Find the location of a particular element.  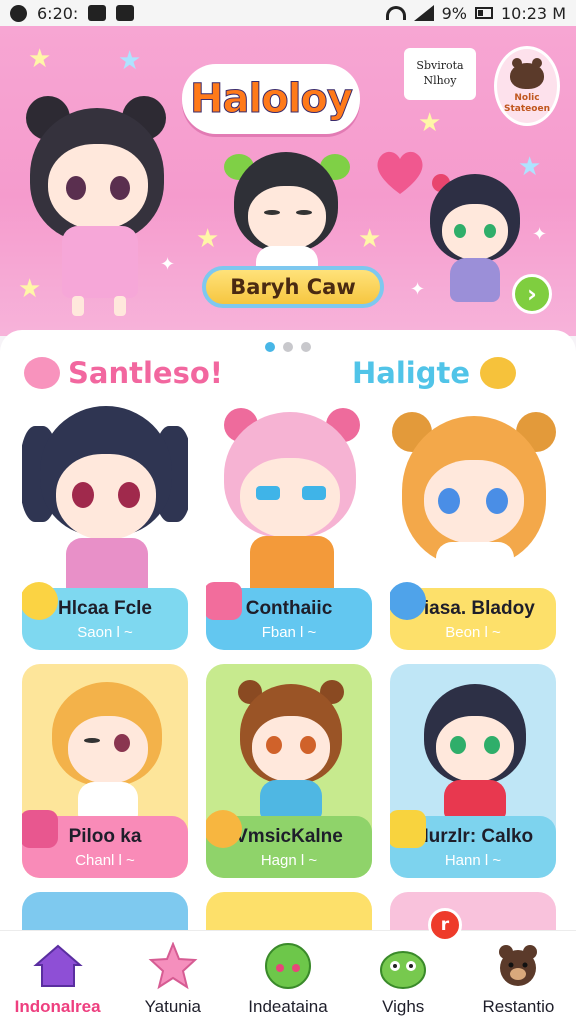

banner-character-left is located at coordinates (99, 205).